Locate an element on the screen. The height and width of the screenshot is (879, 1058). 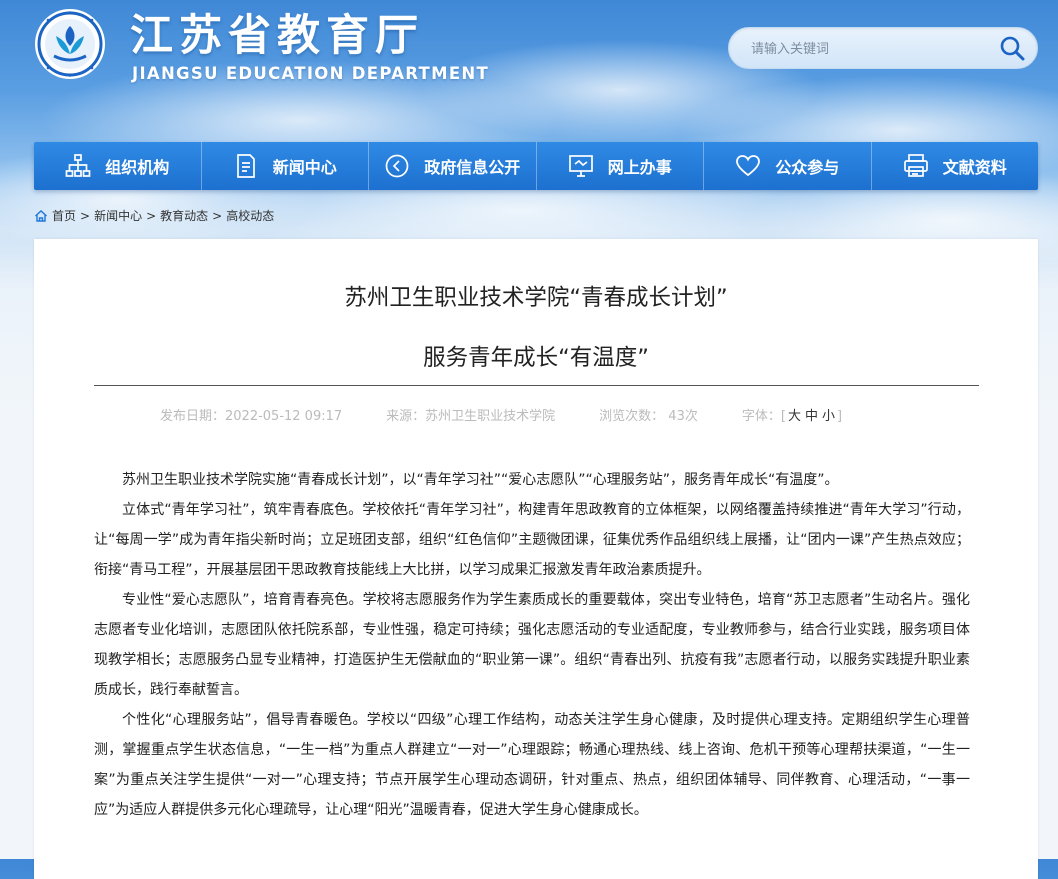
publish-date: 发布日期：2022-05-12 09:17 is located at coordinates (251, 416).